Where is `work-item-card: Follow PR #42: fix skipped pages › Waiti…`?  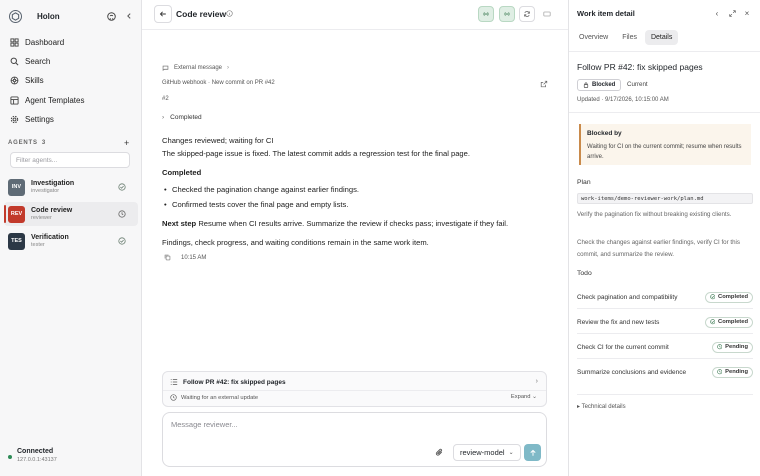 work-item-card: Follow PR #42: fix skipped pages › Waiti… is located at coordinates (354, 389).